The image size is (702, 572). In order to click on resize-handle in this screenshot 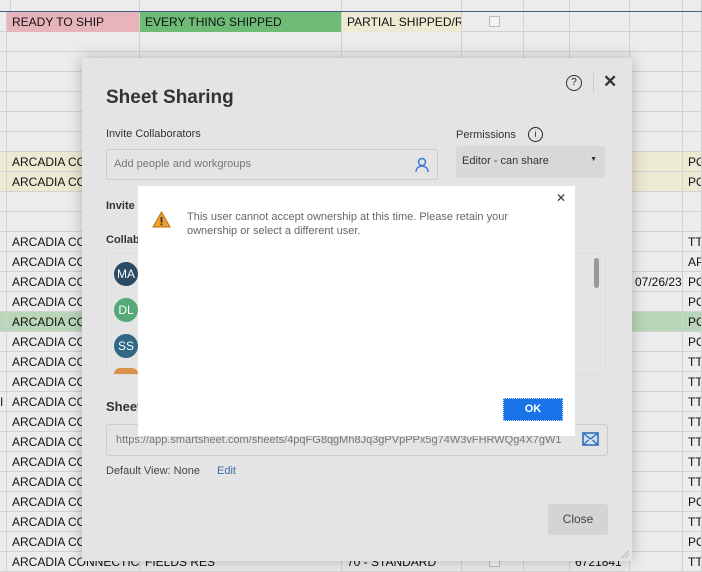, I will do `click(624, 553)`.